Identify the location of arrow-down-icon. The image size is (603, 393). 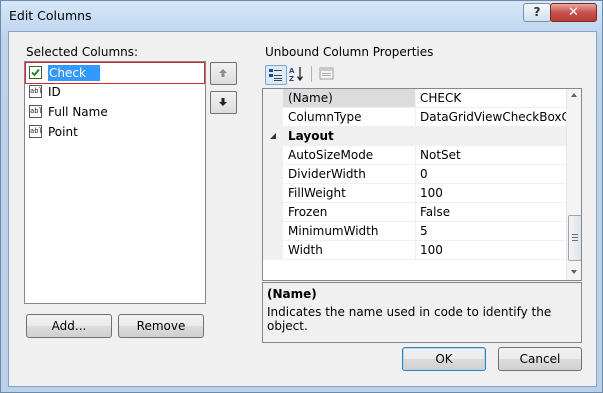
(223, 102).